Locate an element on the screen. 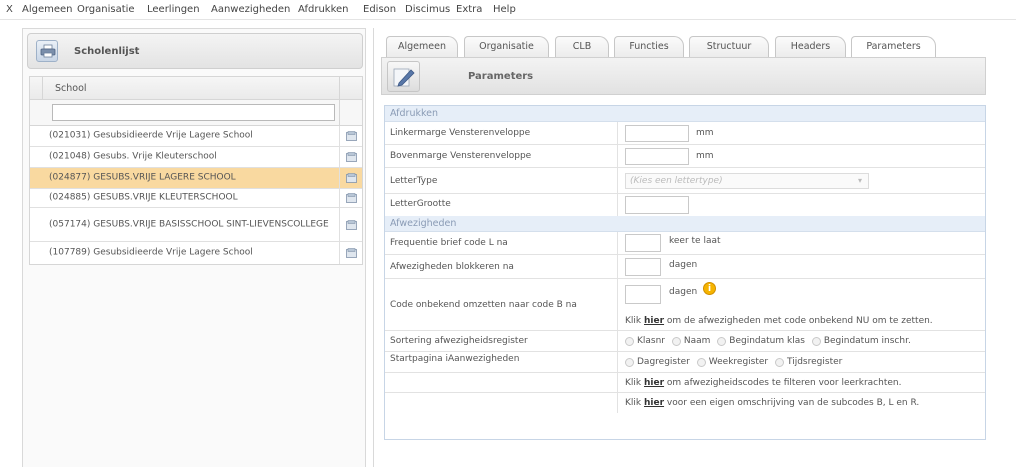  school-filter-input is located at coordinates (193, 112).